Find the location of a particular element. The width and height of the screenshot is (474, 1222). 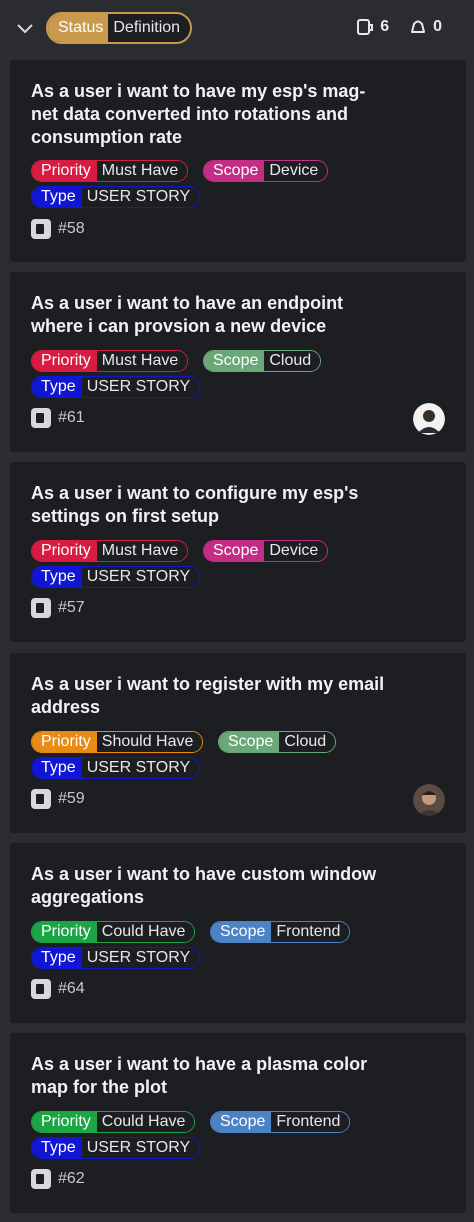

item-count: 6 is located at coordinates (385, 26).